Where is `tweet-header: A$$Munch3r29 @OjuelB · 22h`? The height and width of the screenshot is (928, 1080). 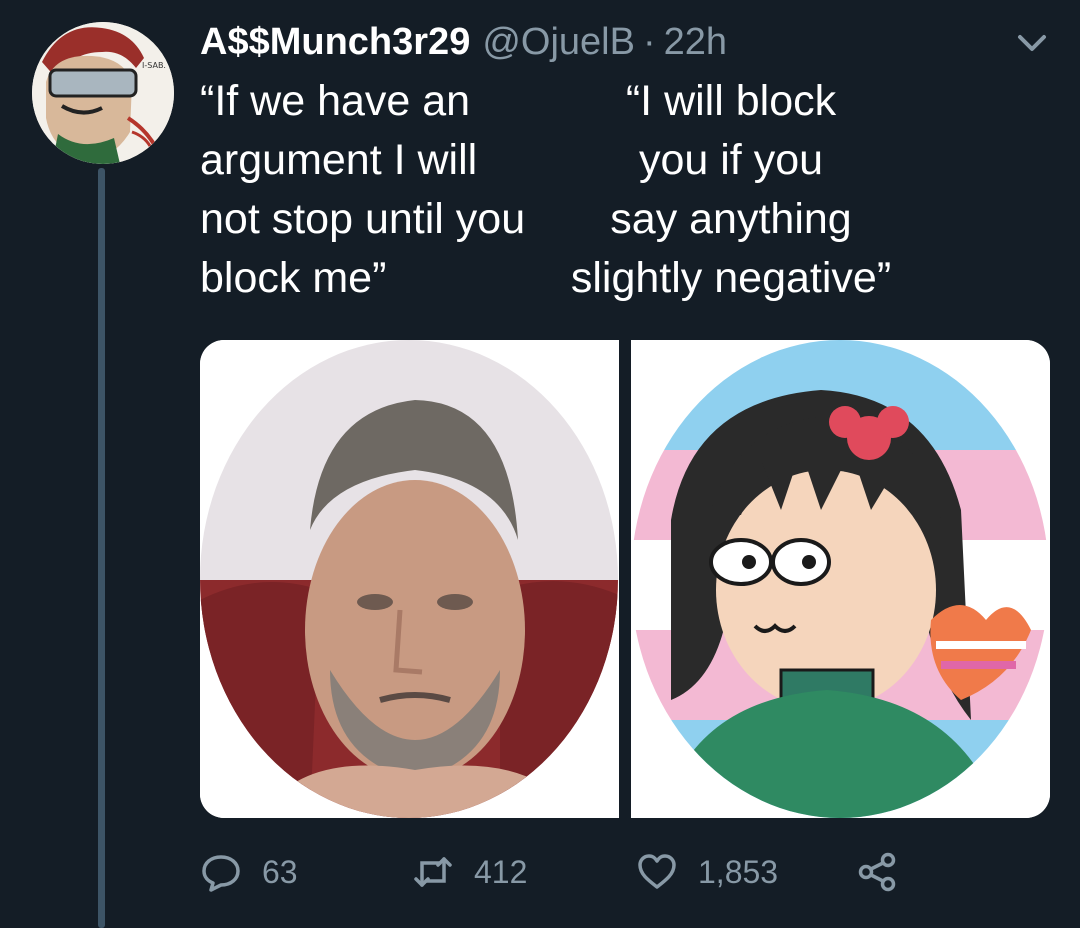 tweet-header: A$$Munch3r29 @OjuelB · 22h is located at coordinates (463, 42).